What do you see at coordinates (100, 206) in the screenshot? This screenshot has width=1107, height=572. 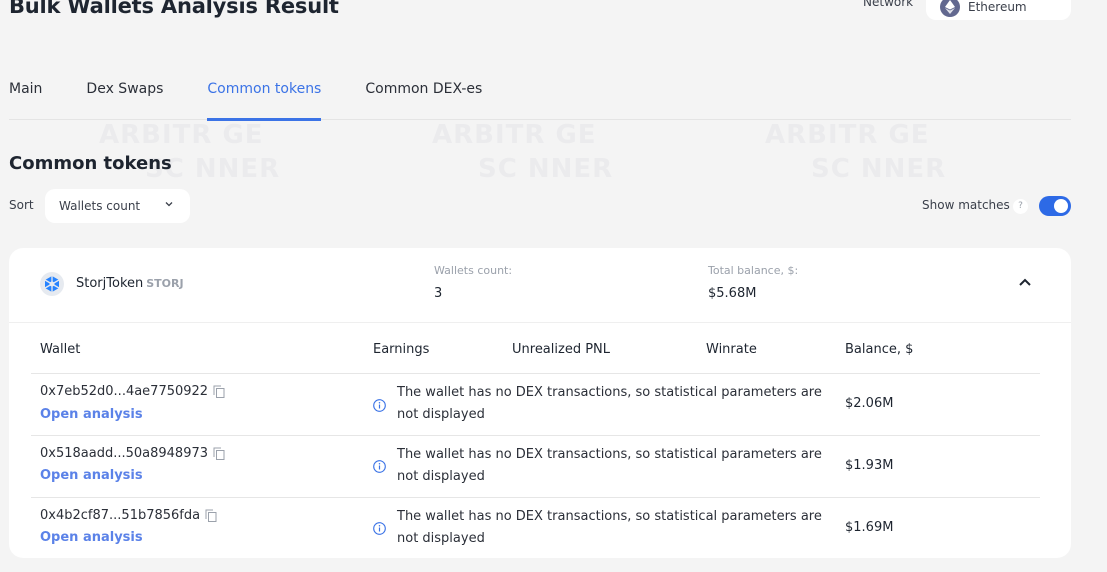 I see `sort-value: Wallets count` at bounding box center [100, 206].